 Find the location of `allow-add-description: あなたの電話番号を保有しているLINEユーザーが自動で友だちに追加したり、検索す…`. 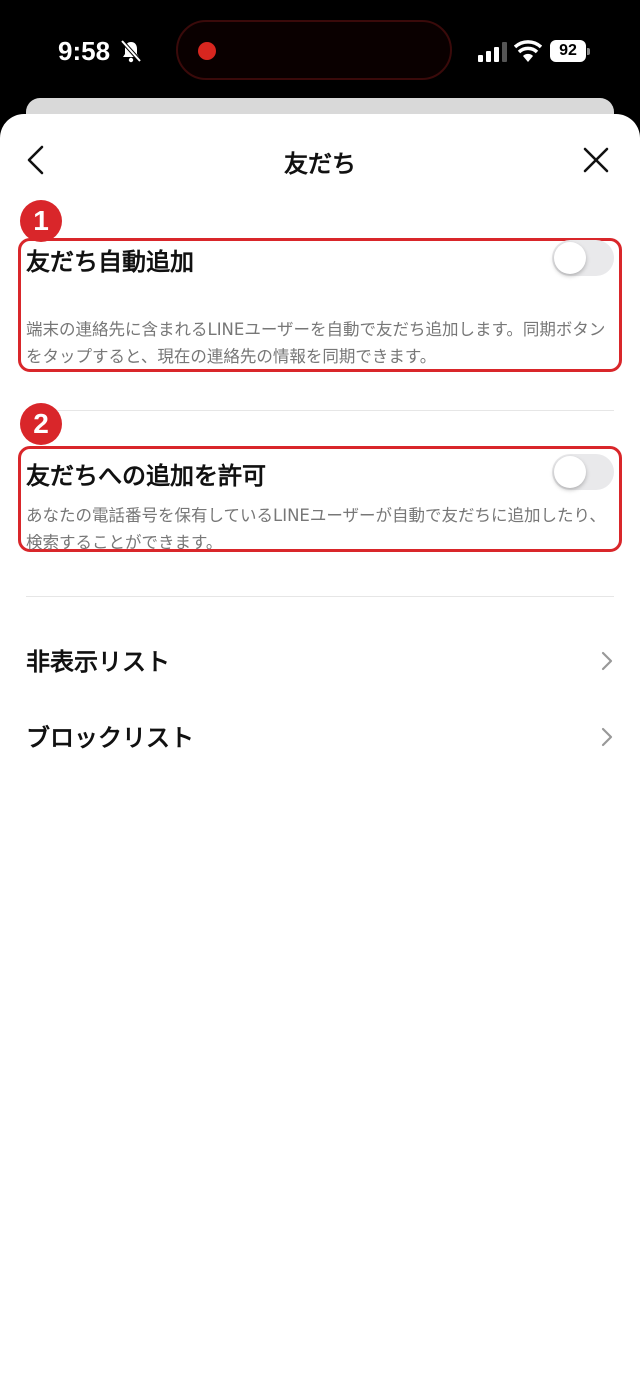

allow-add-description: あなたの電話番号を保有しているLINEユーザーが自動で友だちに追加したり、検索す… is located at coordinates (316, 529).